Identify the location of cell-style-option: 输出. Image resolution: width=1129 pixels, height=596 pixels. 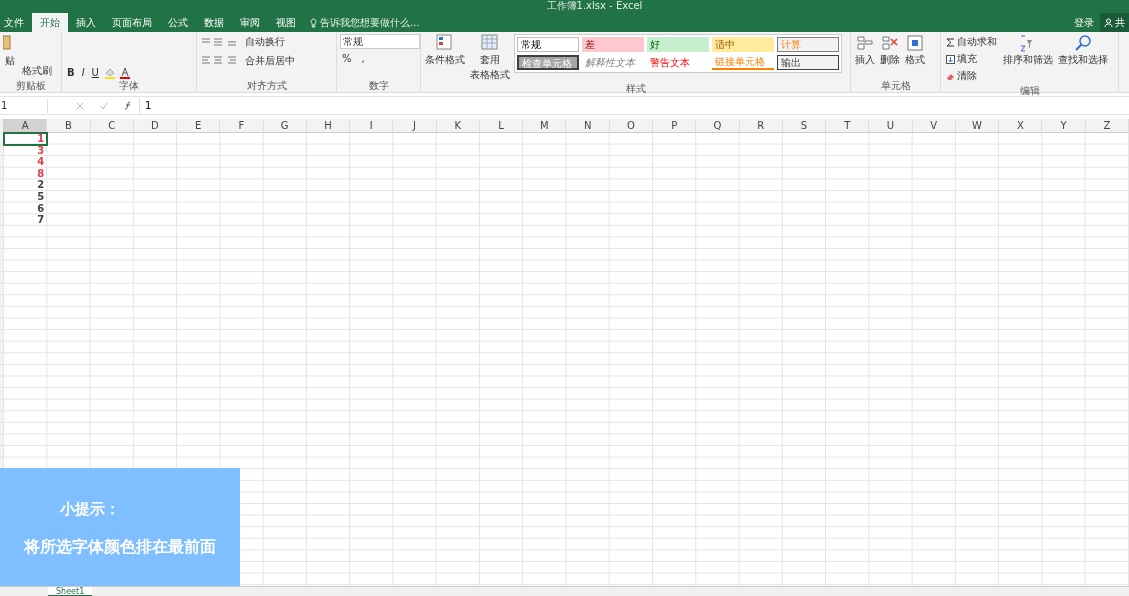
(808, 62).